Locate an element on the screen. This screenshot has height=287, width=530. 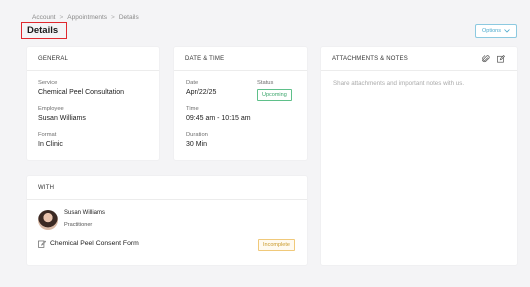
status-badge: Upcoming is located at coordinates (274, 95).